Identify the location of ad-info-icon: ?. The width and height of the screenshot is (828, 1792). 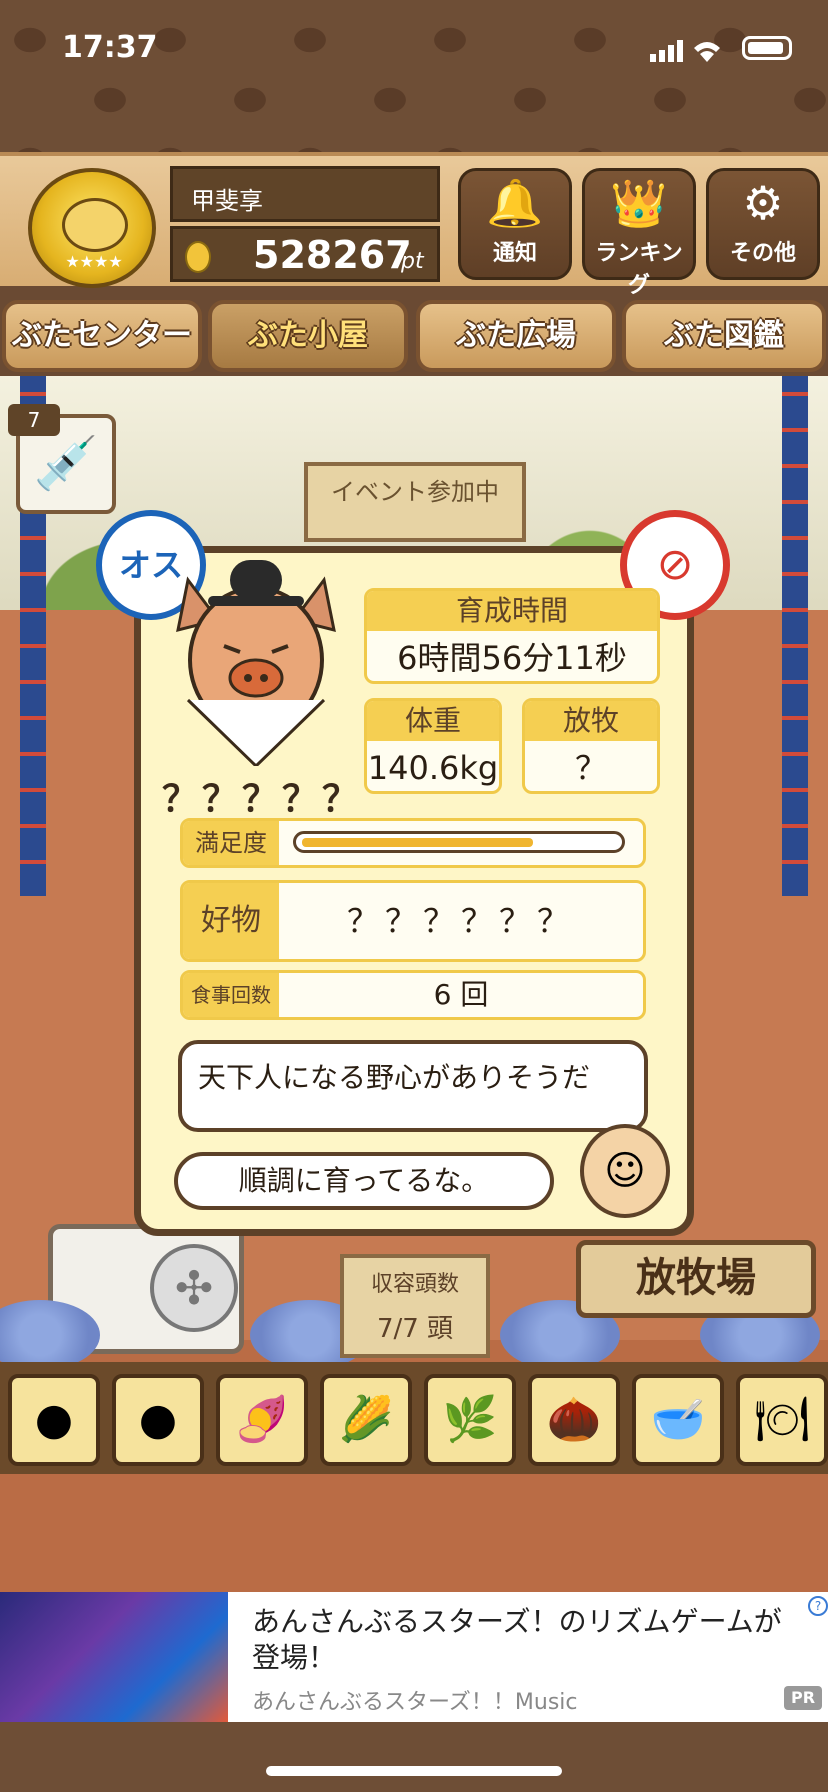
(818, 1606).